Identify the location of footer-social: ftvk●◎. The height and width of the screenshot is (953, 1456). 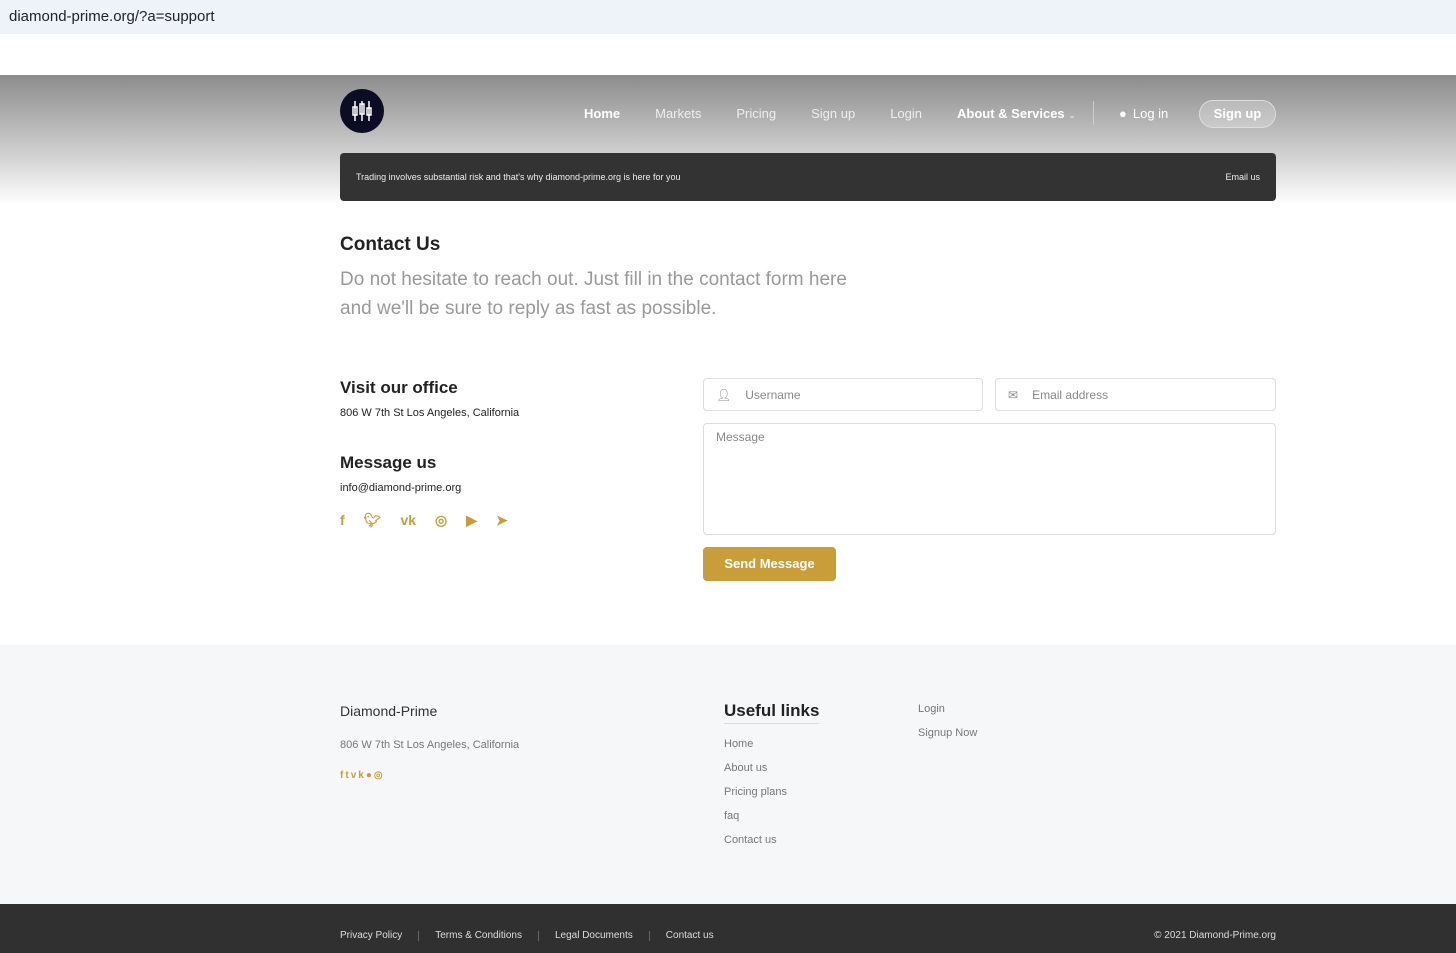
(362, 775).